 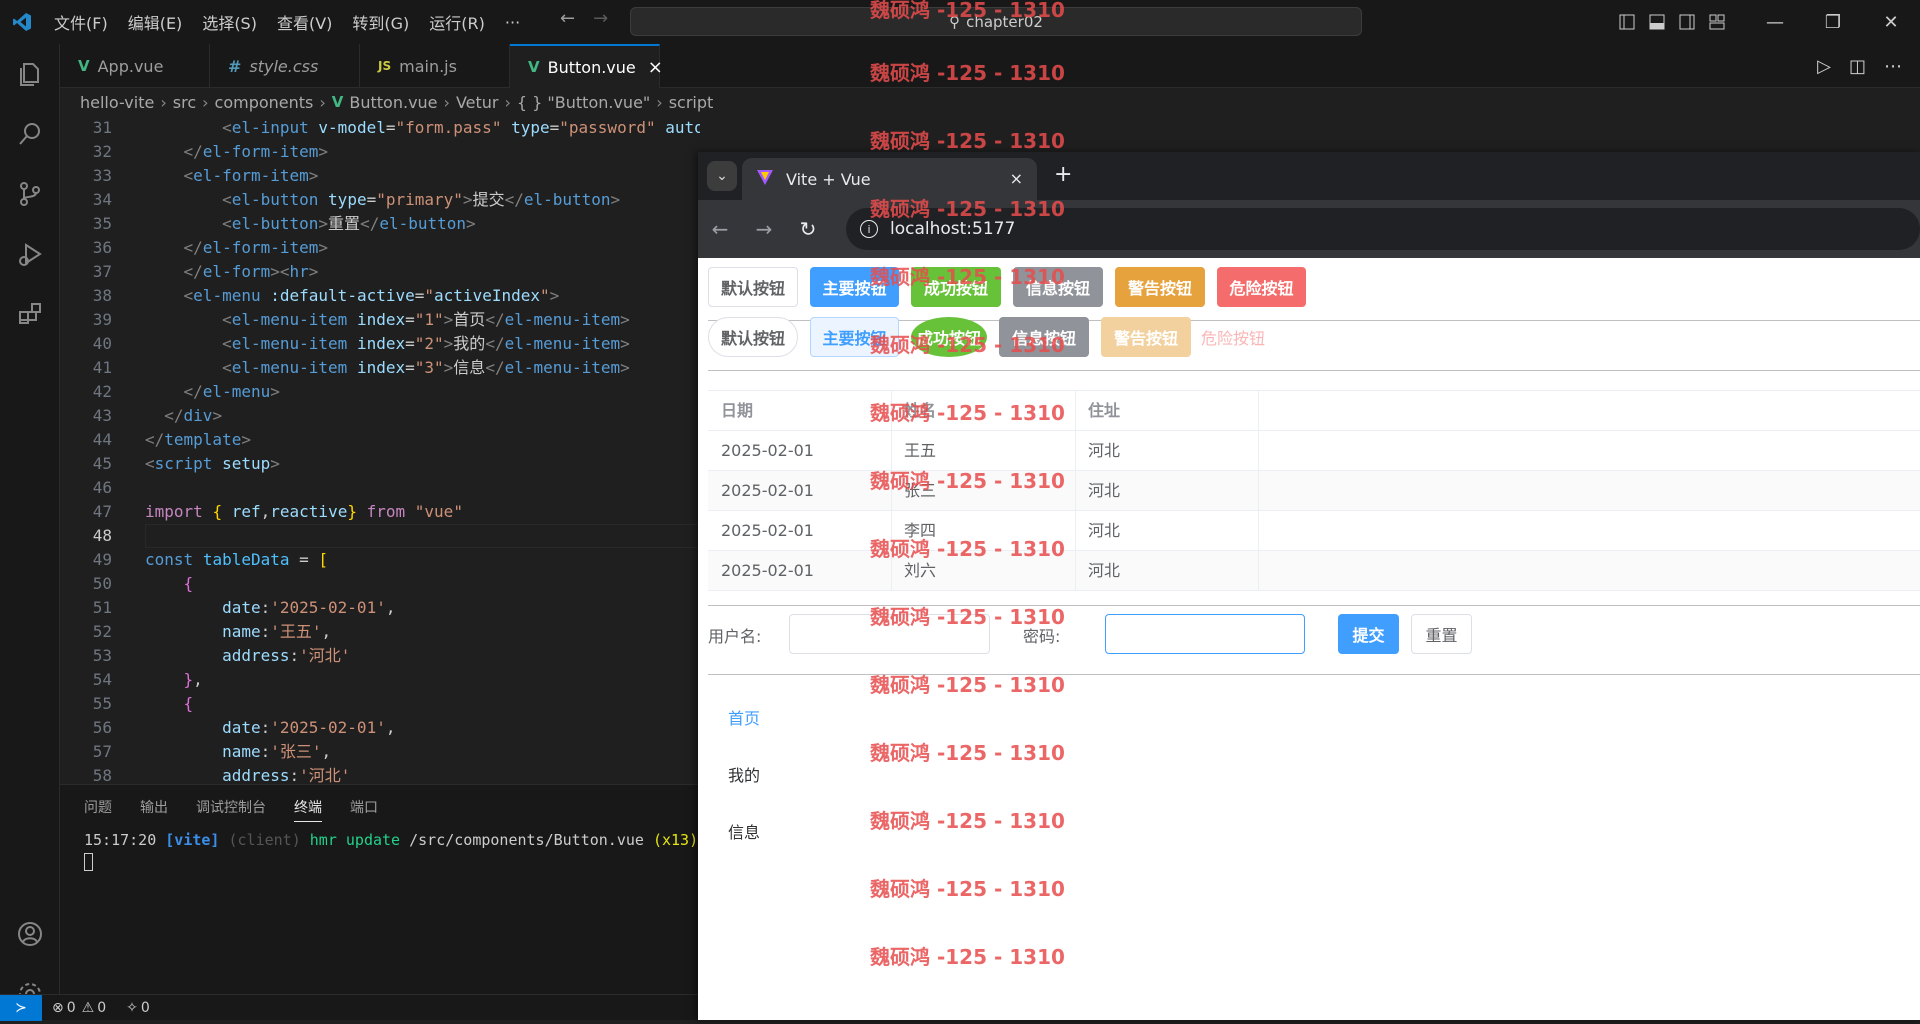 I want to click on minimize-icon: —, so click(x=1775, y=22).